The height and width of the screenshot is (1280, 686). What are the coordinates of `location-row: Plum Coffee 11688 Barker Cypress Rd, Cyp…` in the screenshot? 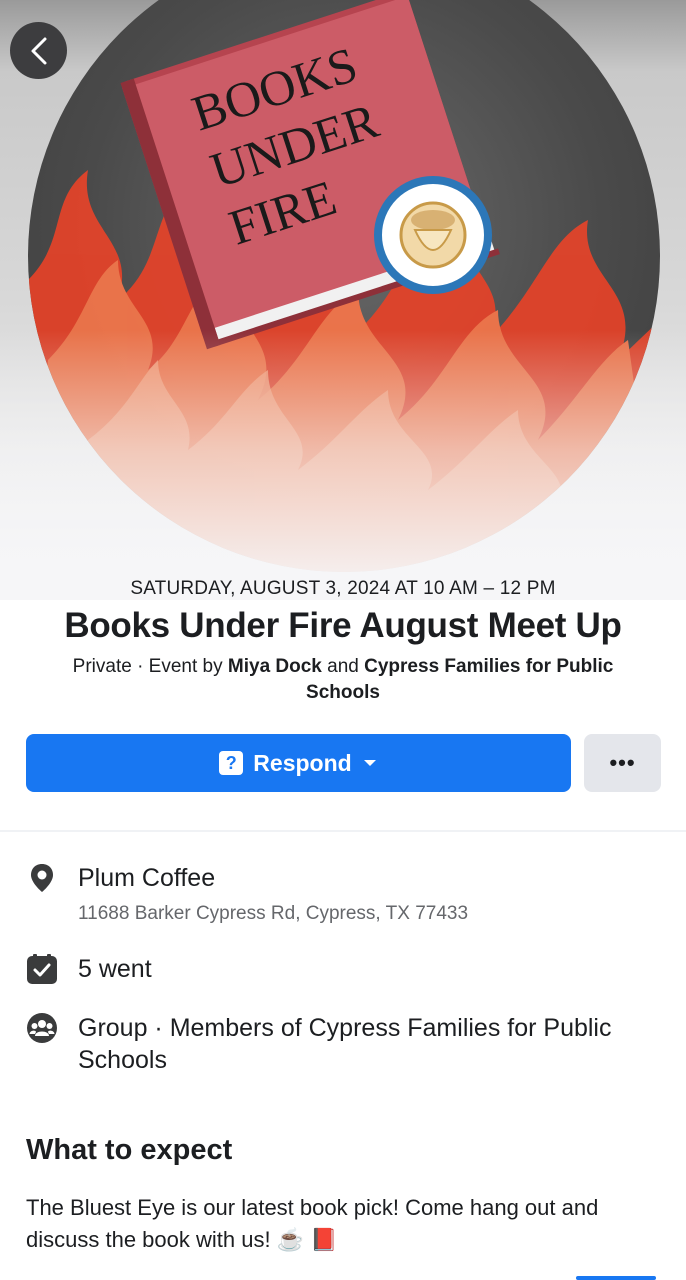 It's located at (346, 894).